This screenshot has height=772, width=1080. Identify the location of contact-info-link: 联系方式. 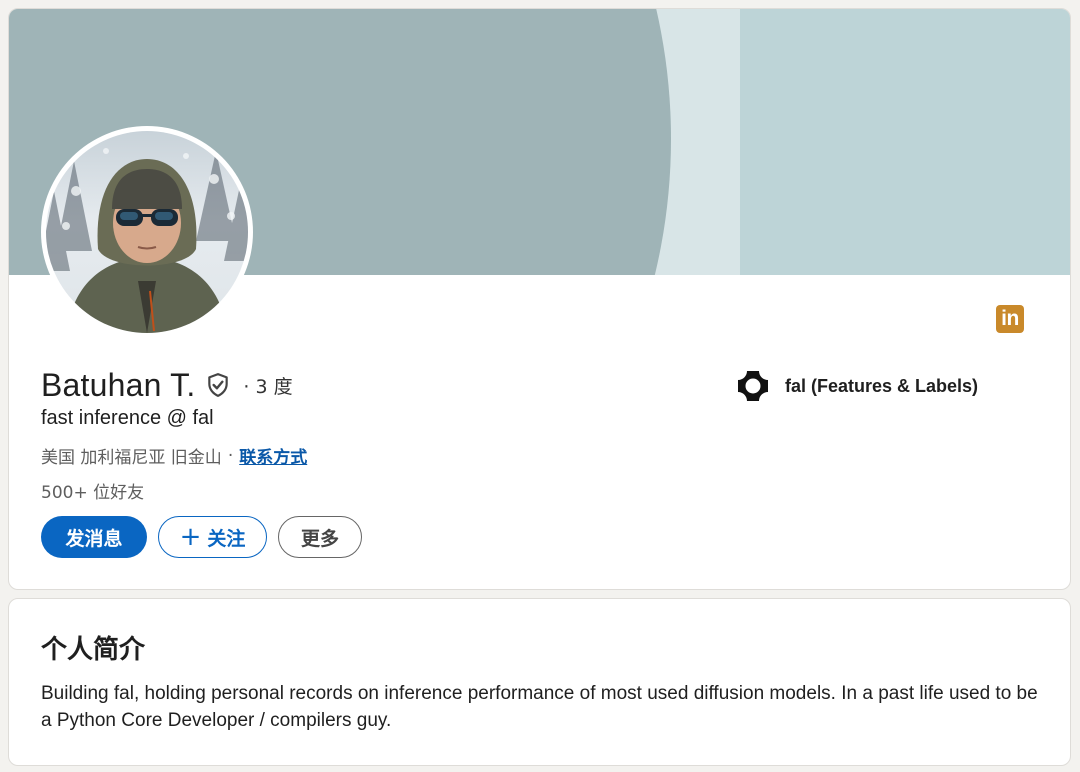
(273, 455).